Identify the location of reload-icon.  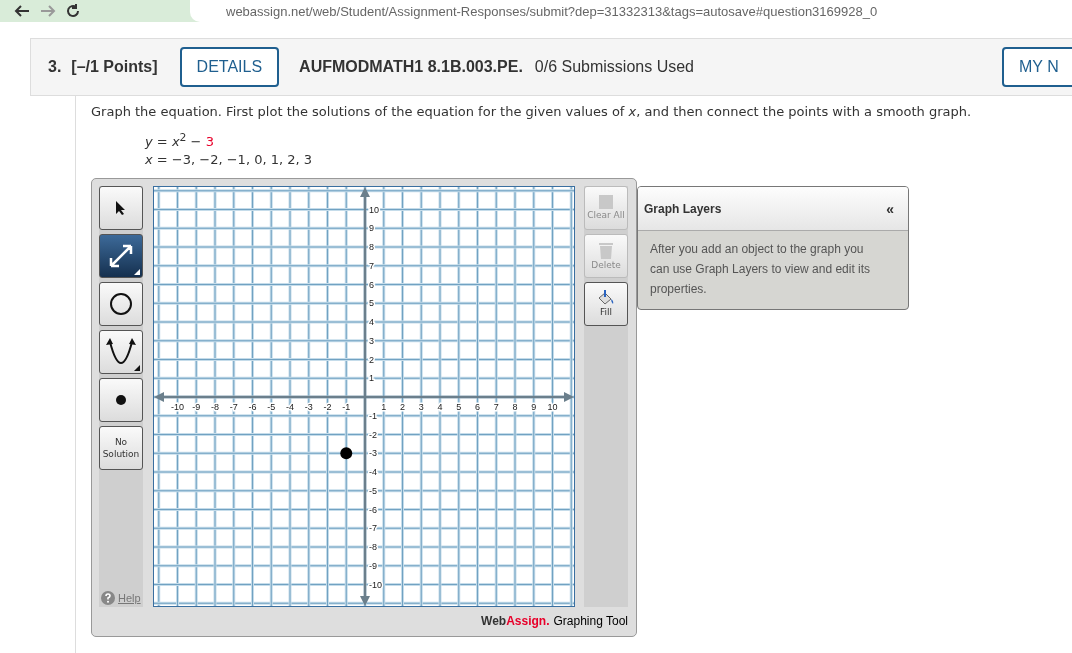
(73, 11).